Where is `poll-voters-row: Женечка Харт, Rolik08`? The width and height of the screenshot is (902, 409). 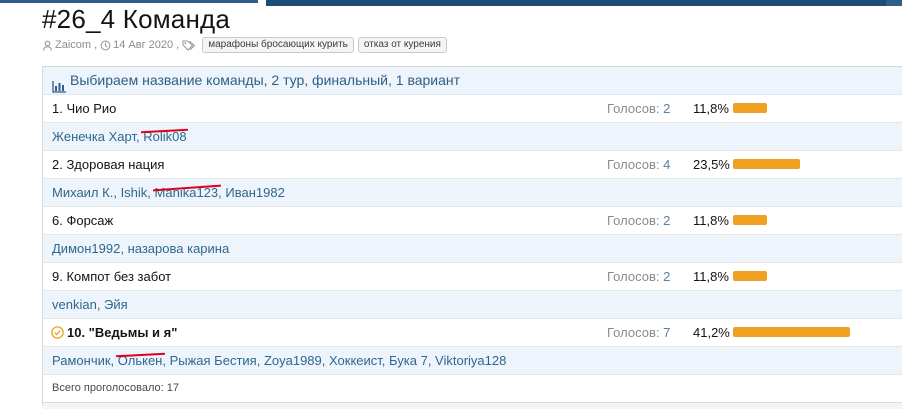 poll-voters-row: Женечка Харт, Rolik08 is located at coordinates (472, 137).